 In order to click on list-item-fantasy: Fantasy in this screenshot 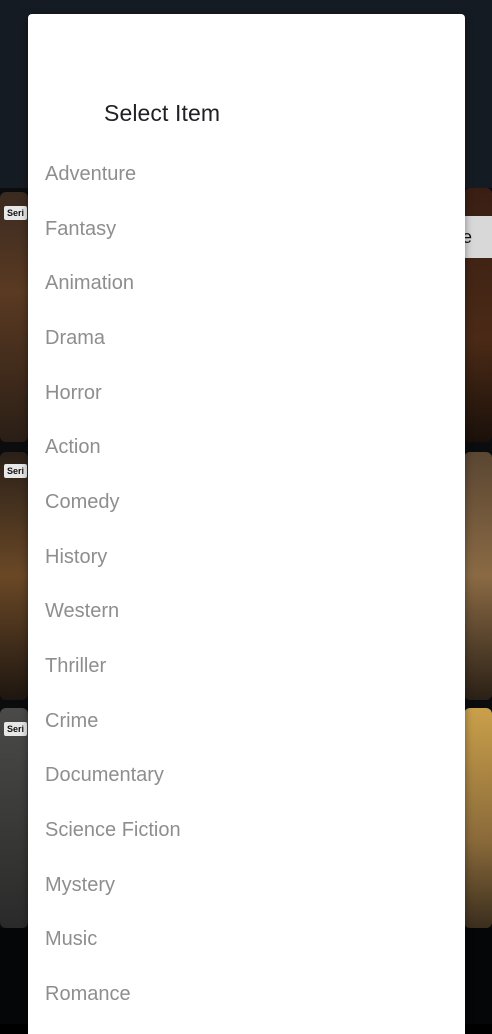, I will do `click(246, 229)`.